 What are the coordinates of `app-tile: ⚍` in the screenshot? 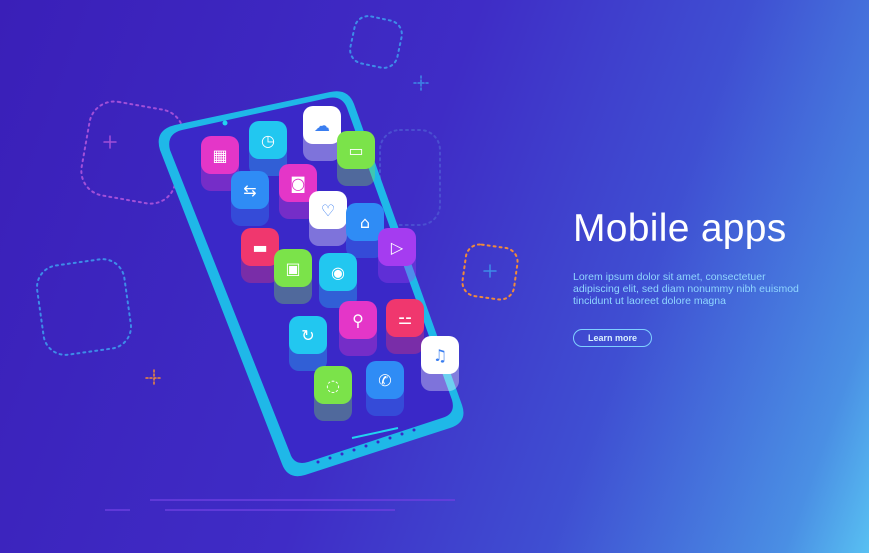 It's located at (405, 326).